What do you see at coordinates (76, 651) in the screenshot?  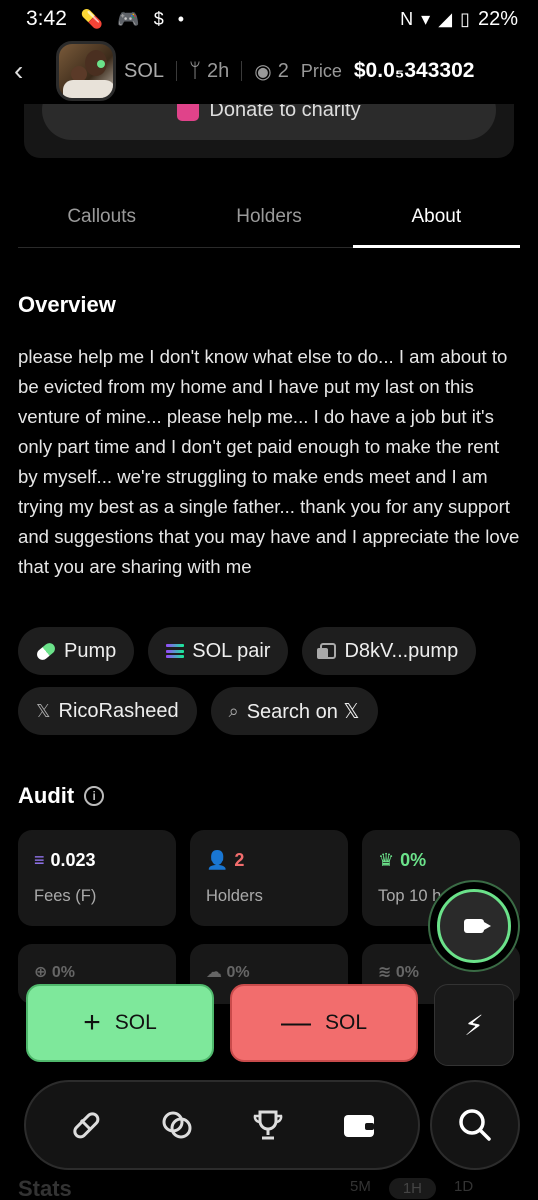 I see `pump-link: Pump` at bounding box center [76, 651].